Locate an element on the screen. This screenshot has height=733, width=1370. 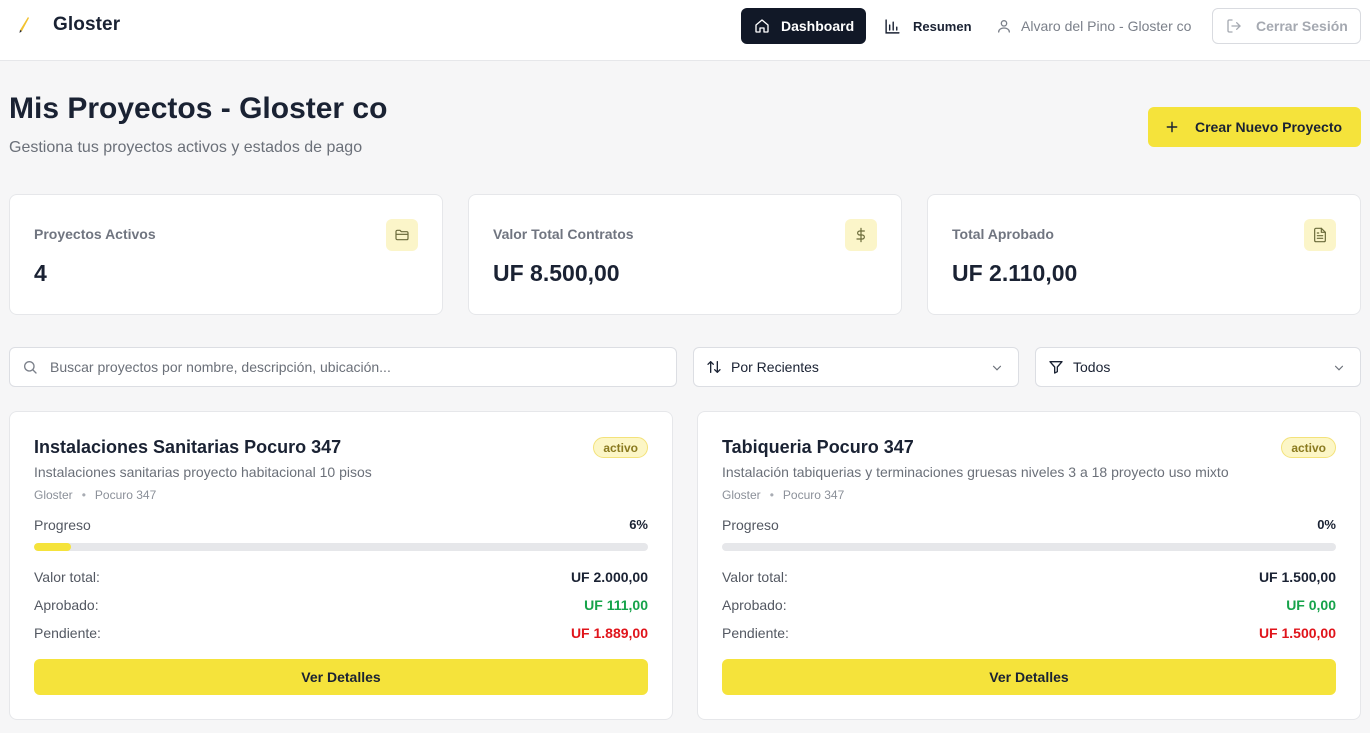
brand-name: Gloster is located at coordinates (87, 24).